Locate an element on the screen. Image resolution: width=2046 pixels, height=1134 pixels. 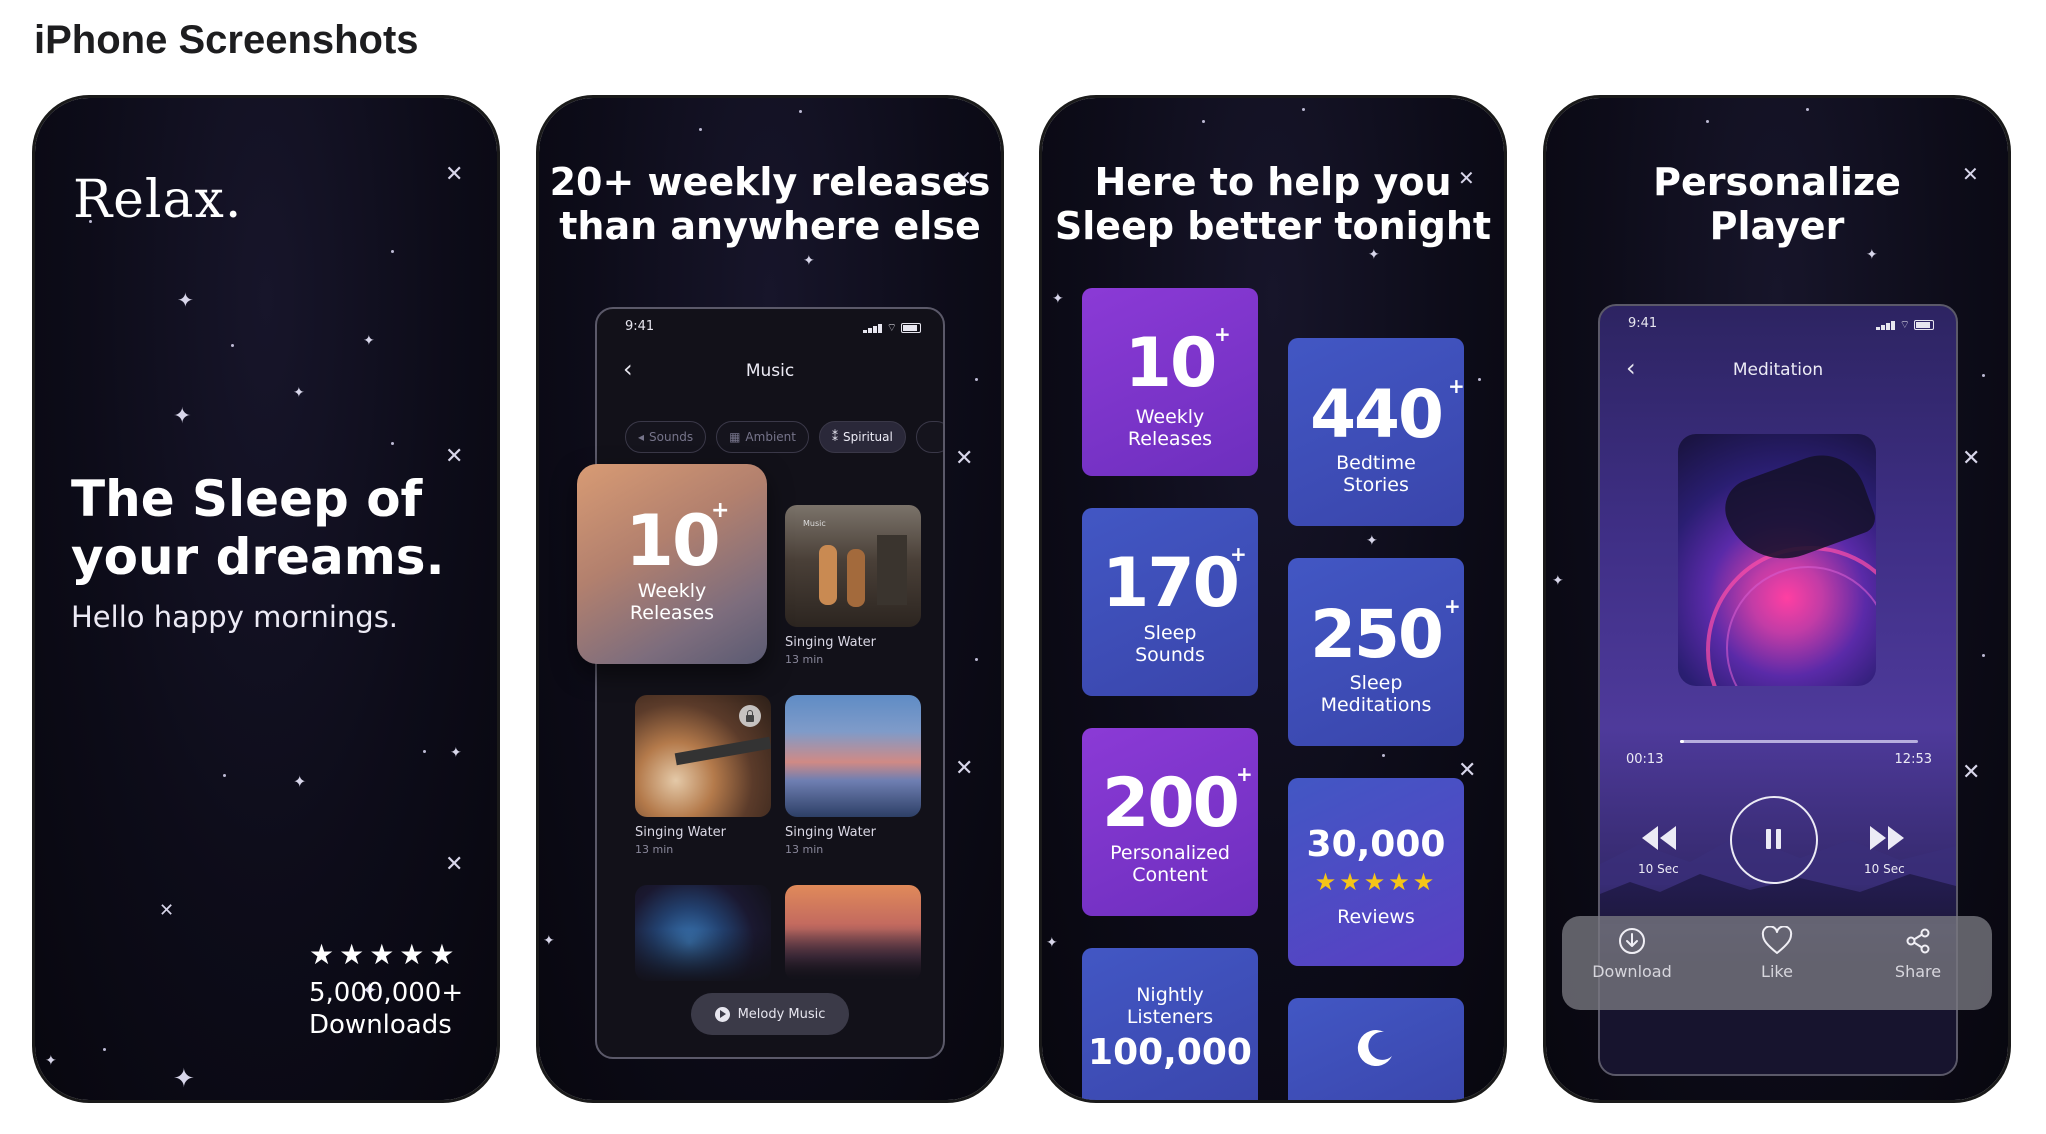
fast-forward-icon is located at coordinates (1887, 838).